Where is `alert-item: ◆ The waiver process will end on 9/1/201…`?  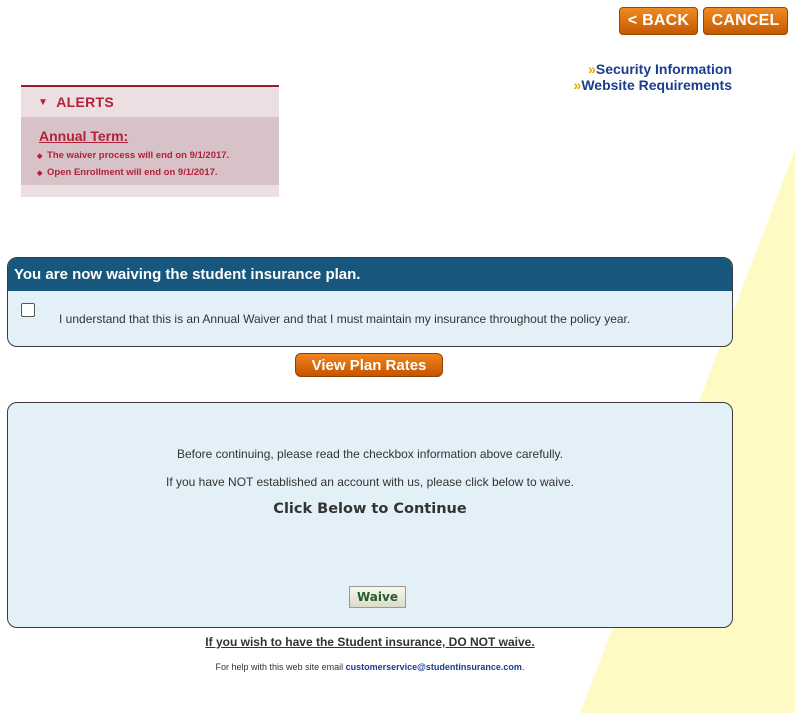 alert-item: ◆ The waiver process will end on 9/1/201… is located at coordinates (133, 155).